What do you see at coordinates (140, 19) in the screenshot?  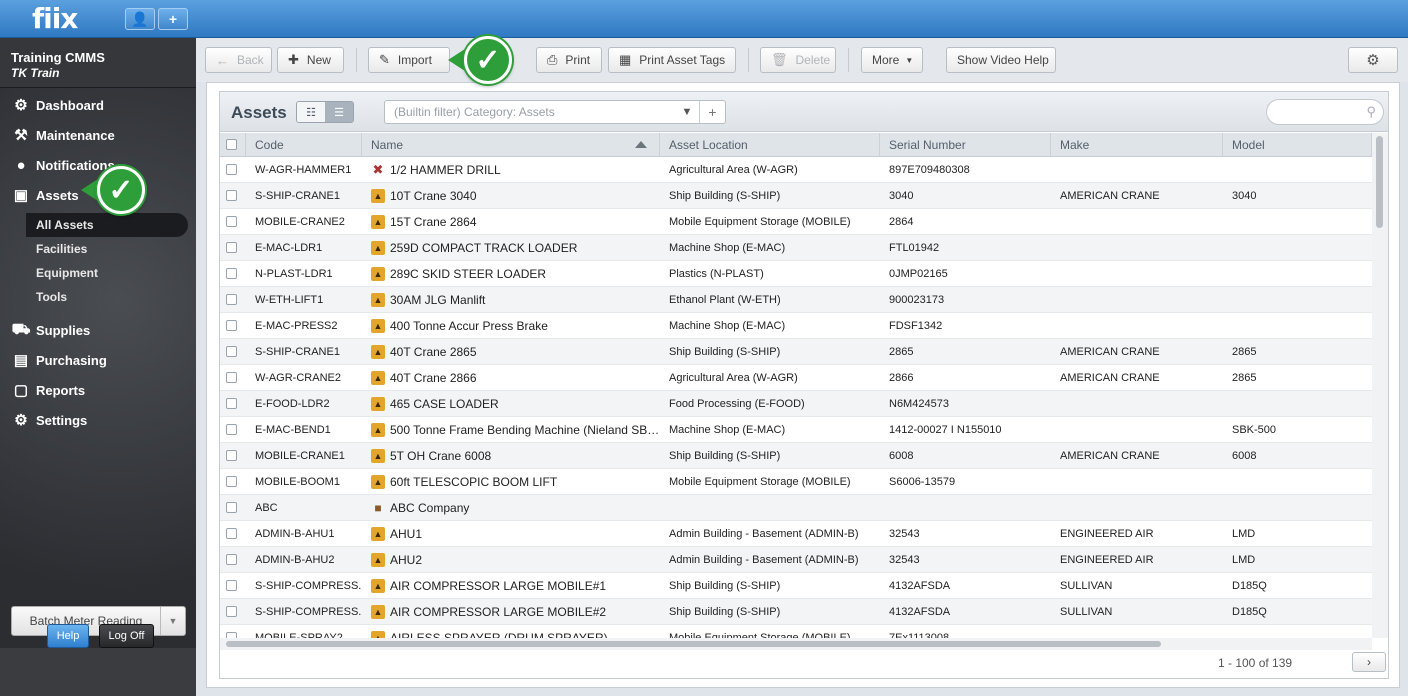 I see `user-button: 👤` at bounding box center [140, 19].